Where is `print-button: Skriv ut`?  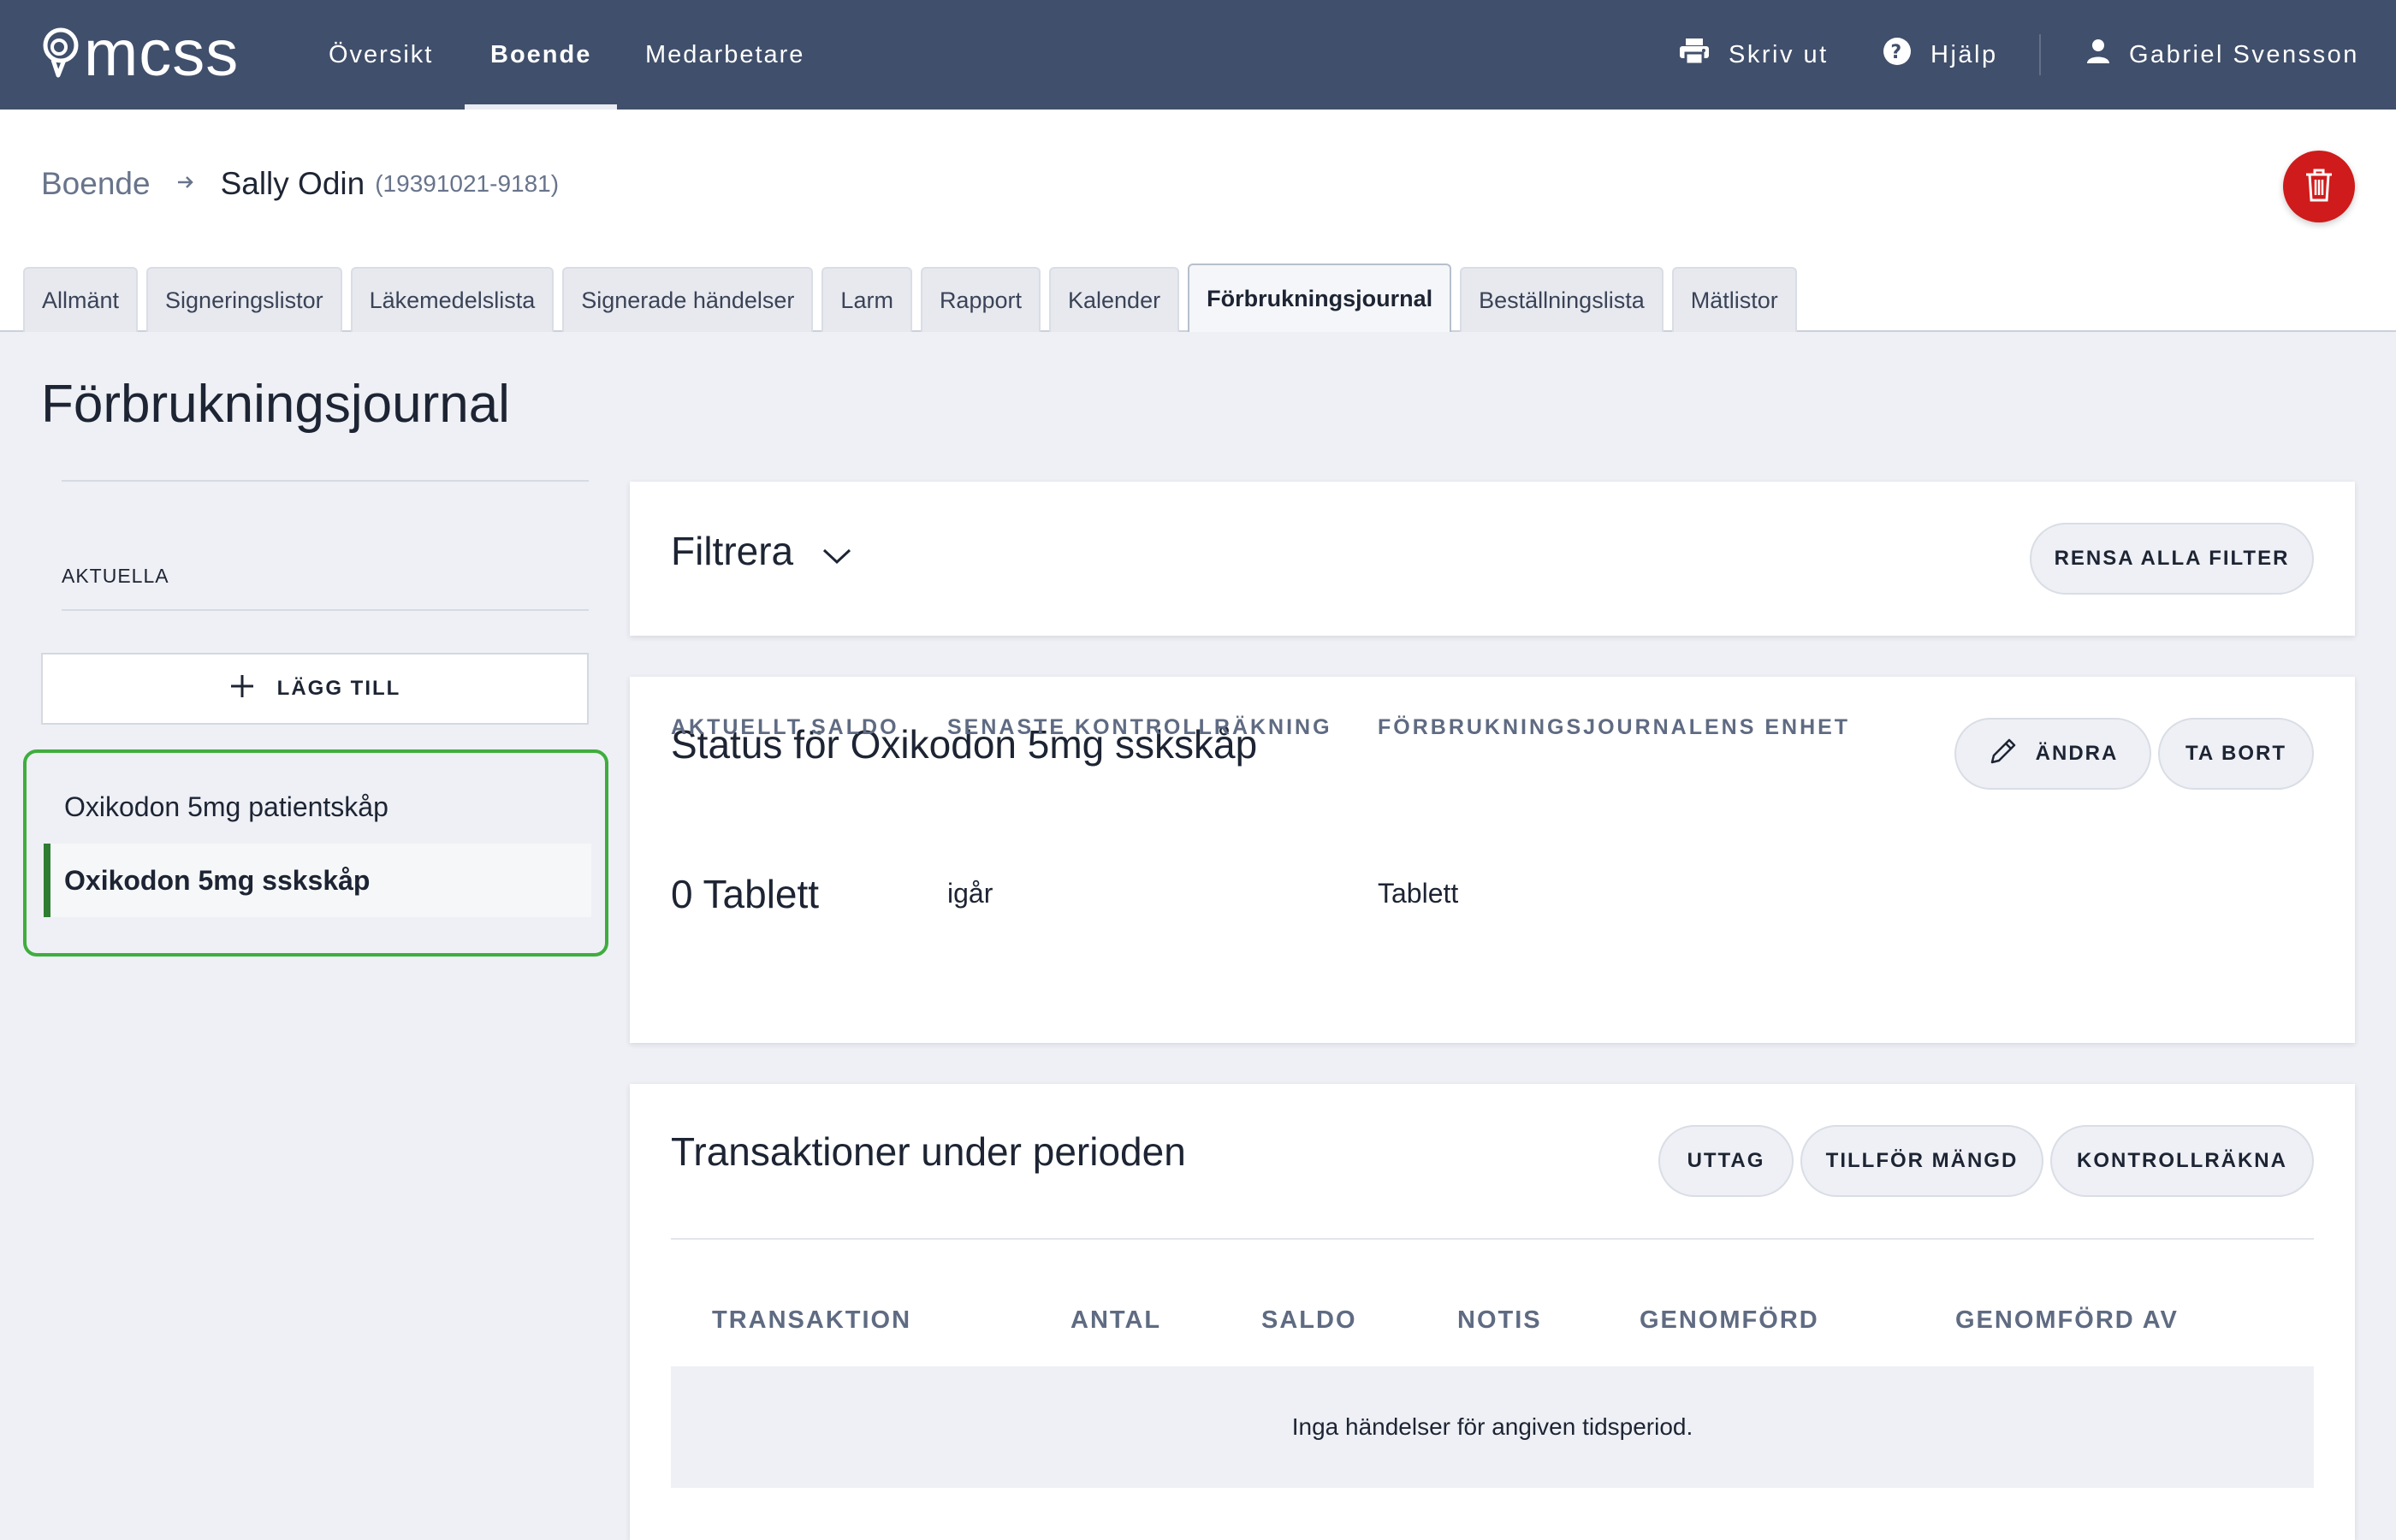 print-button: Skriv ut is located at coordinates (1754, 55).